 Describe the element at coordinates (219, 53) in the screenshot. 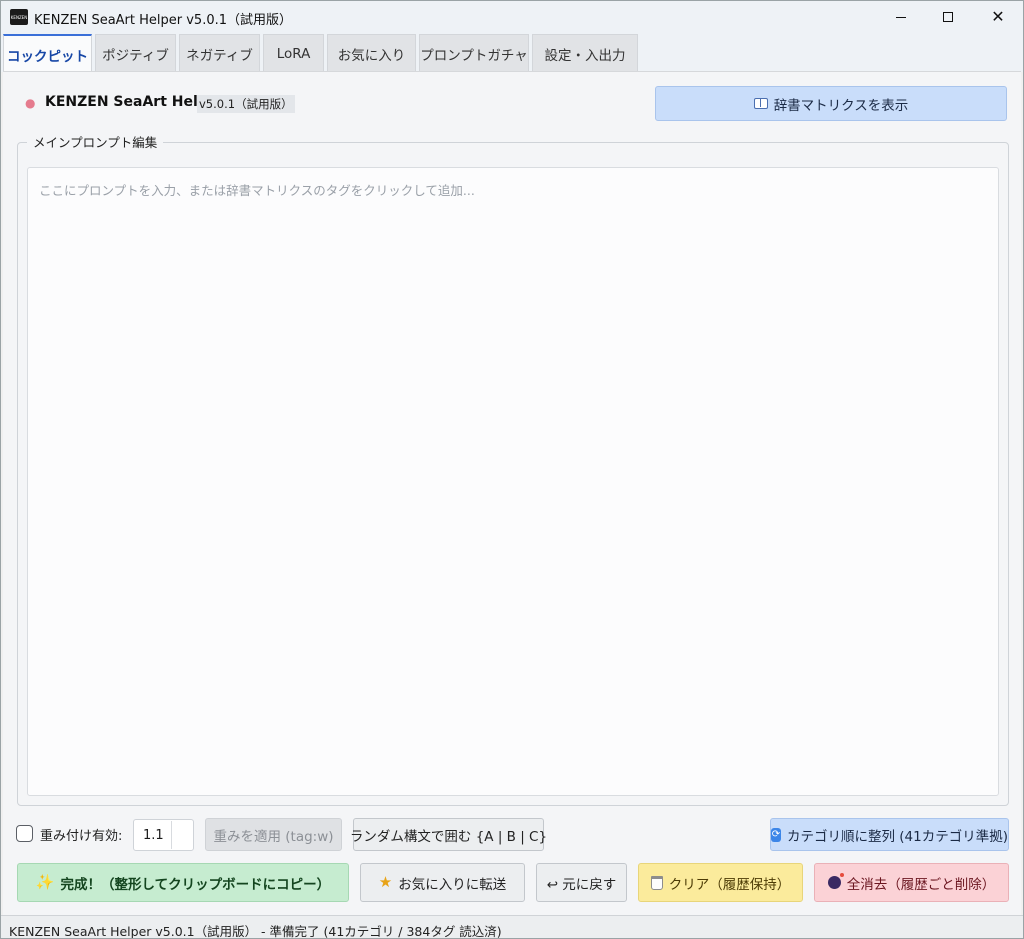

I see `tab-negative: ネガティブ` at that location.